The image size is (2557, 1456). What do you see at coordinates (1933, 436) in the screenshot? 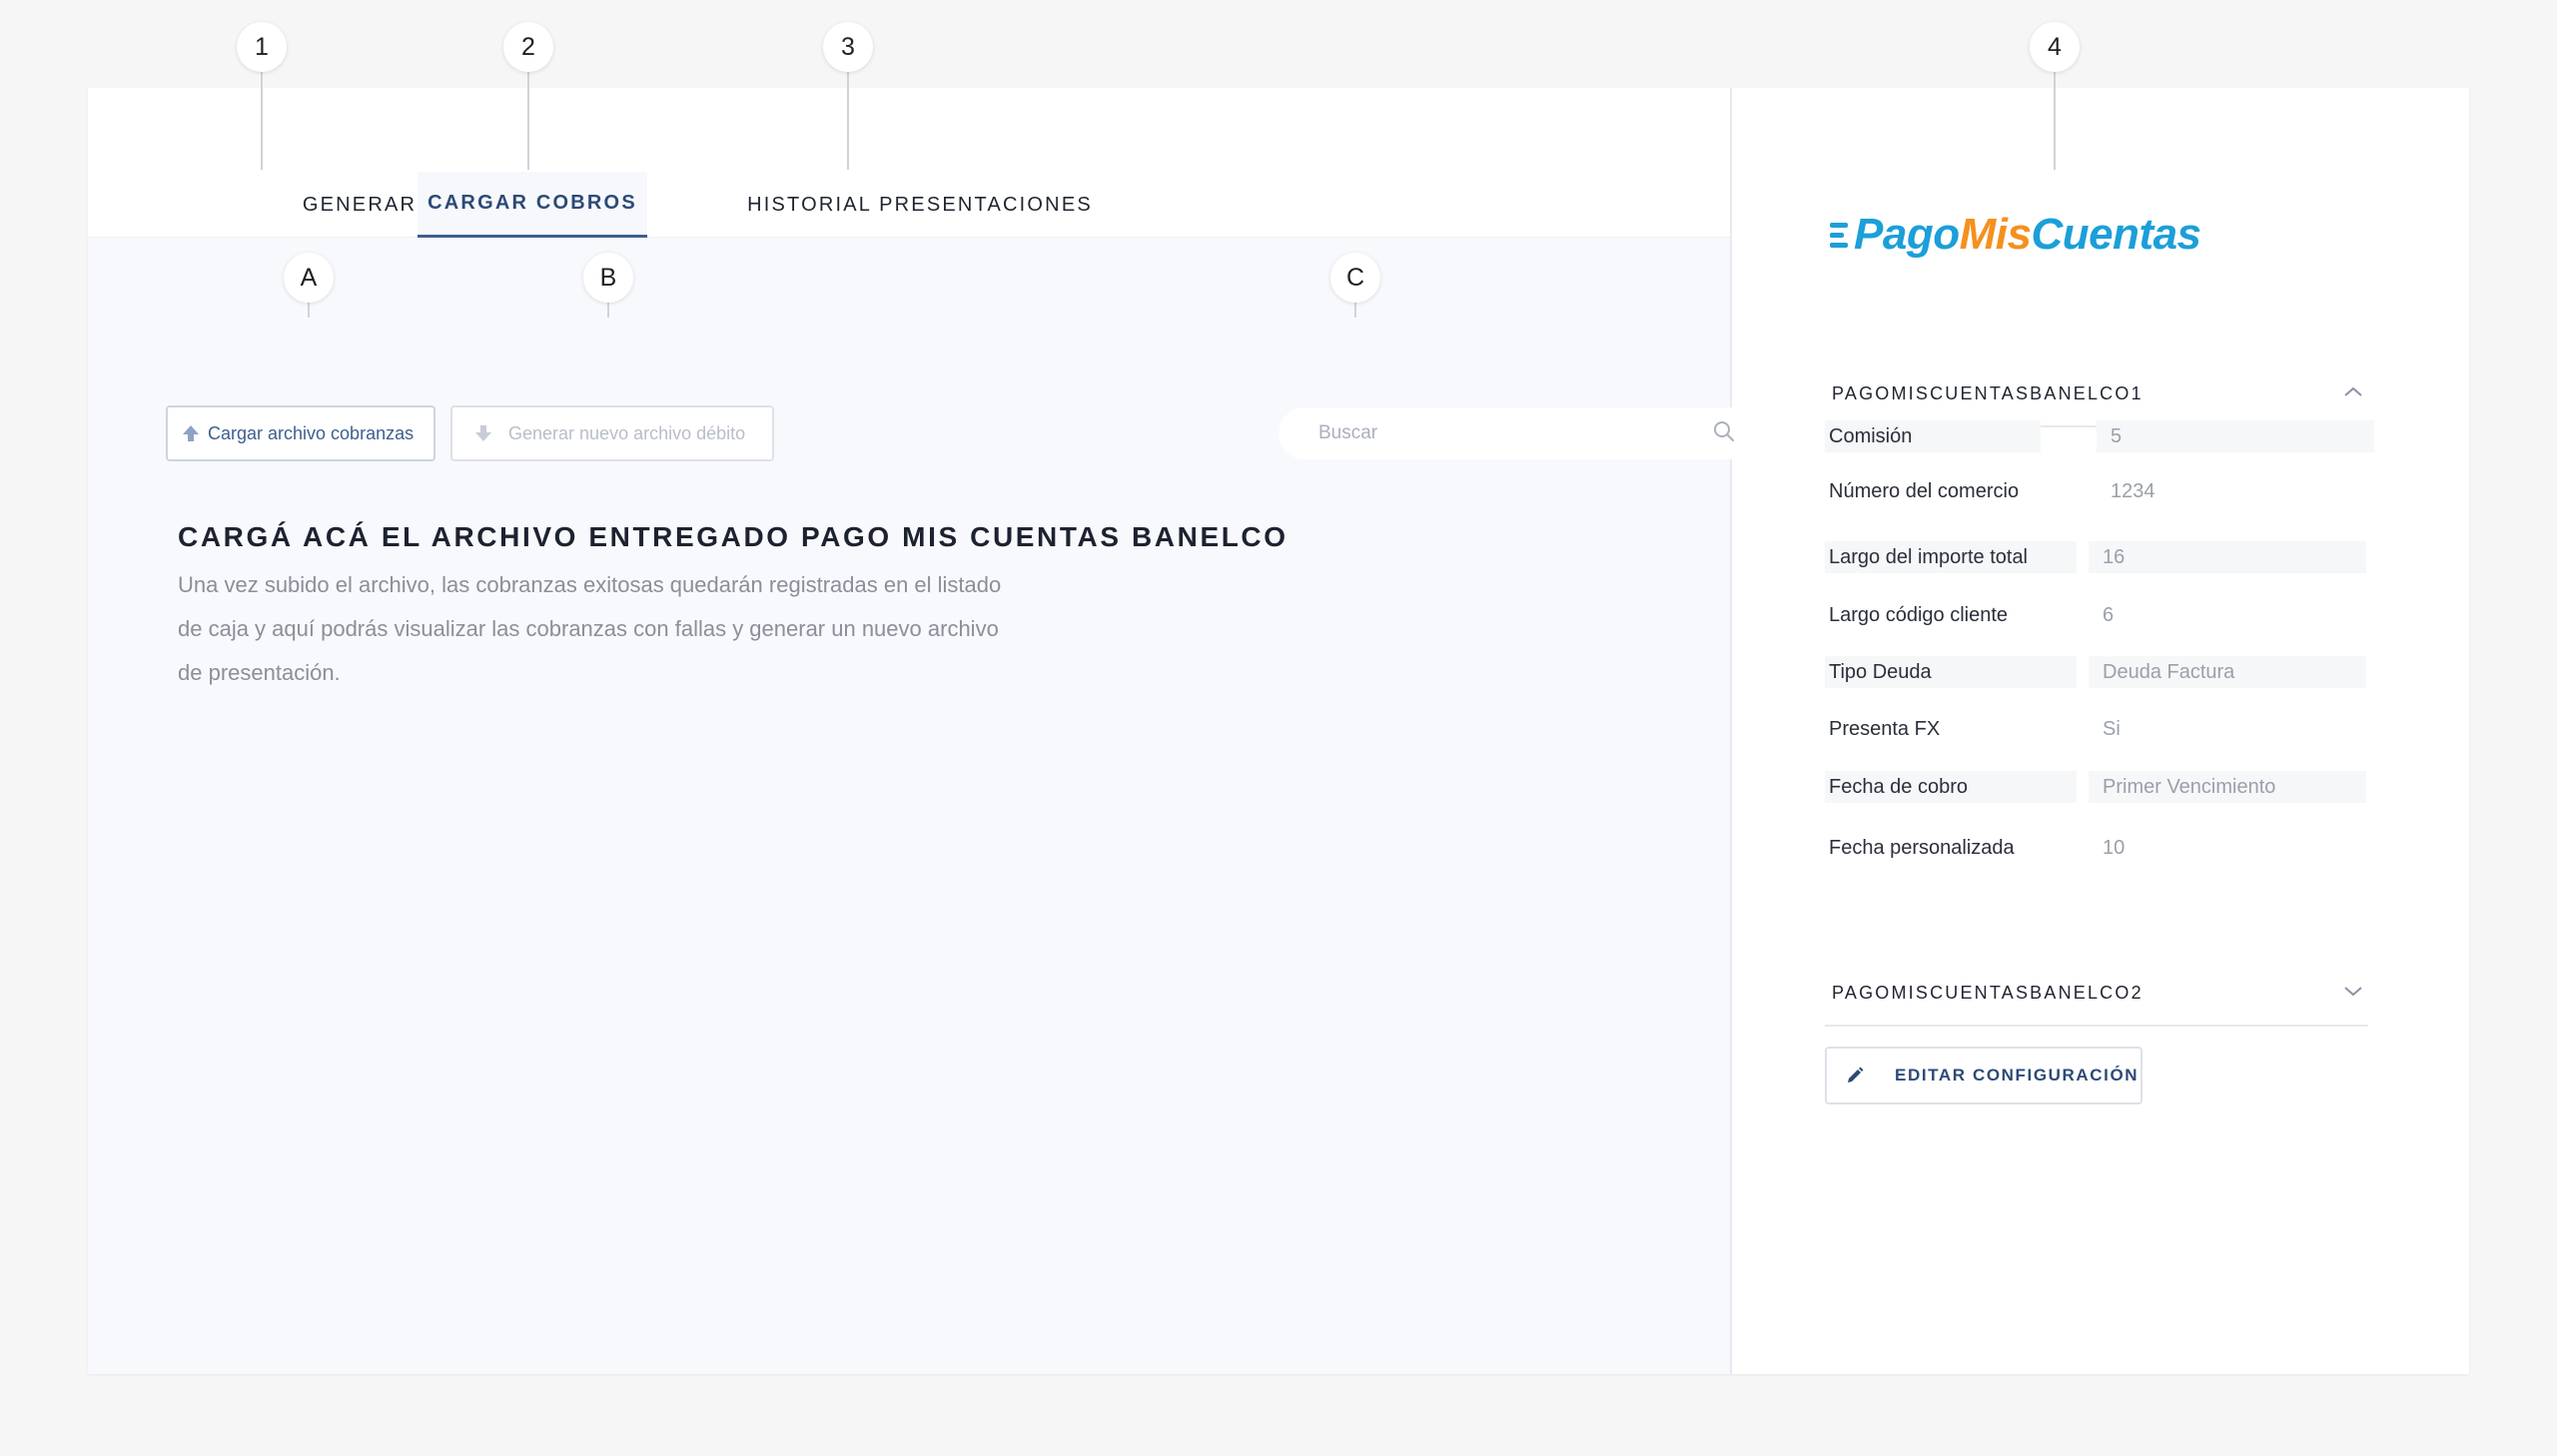
I see `field-label: Comisión` at bounding box center [1933, 436].